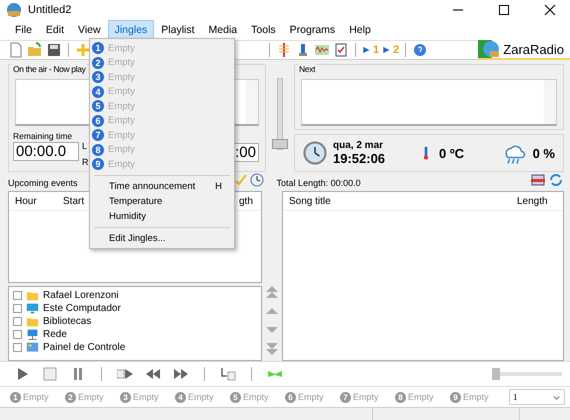 Image resolution: width=570 pixels, height=420 pixels. I want to click on window-title: Untitled2, so click(50, 10).